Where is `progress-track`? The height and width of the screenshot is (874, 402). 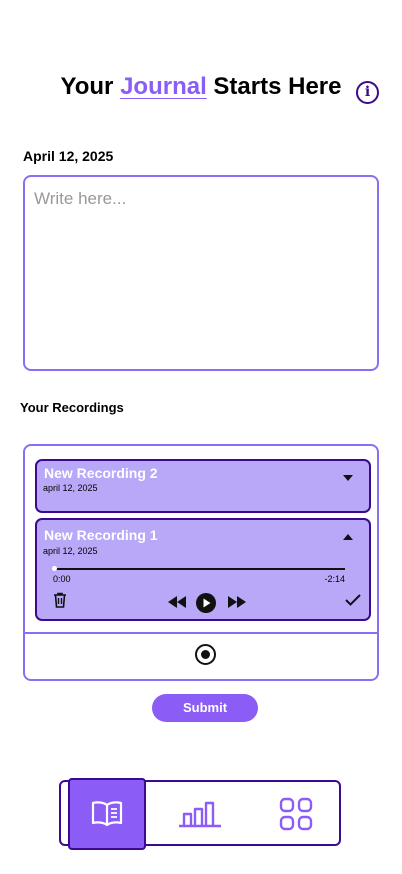
progress-track is located at coordinates (198, 568).